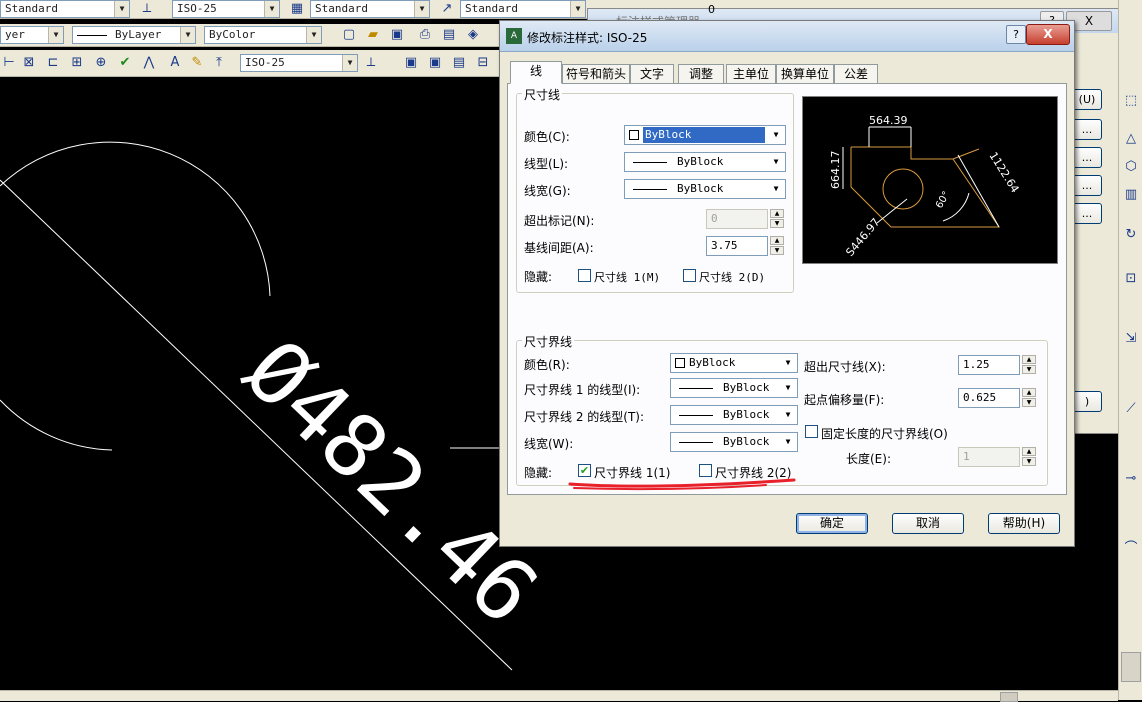 The width and height of the screenshot is (1142, 702). I want to click on offset-spinner: 0.625 ▲ ▼, so click(997, 398).